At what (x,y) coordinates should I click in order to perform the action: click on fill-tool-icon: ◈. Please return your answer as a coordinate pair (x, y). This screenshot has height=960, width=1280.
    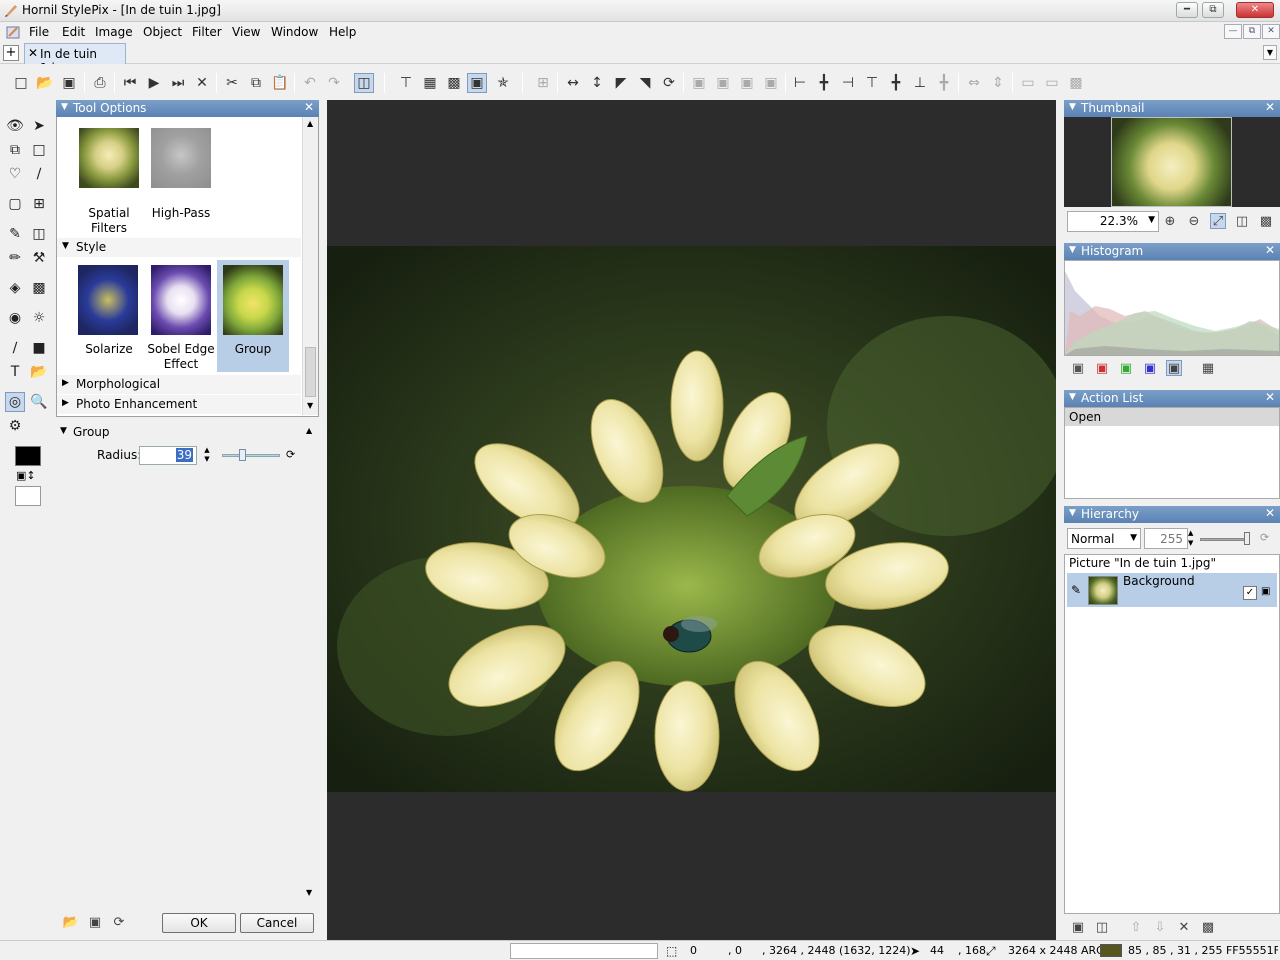
    Looking at the image, I should click on (15, 288).